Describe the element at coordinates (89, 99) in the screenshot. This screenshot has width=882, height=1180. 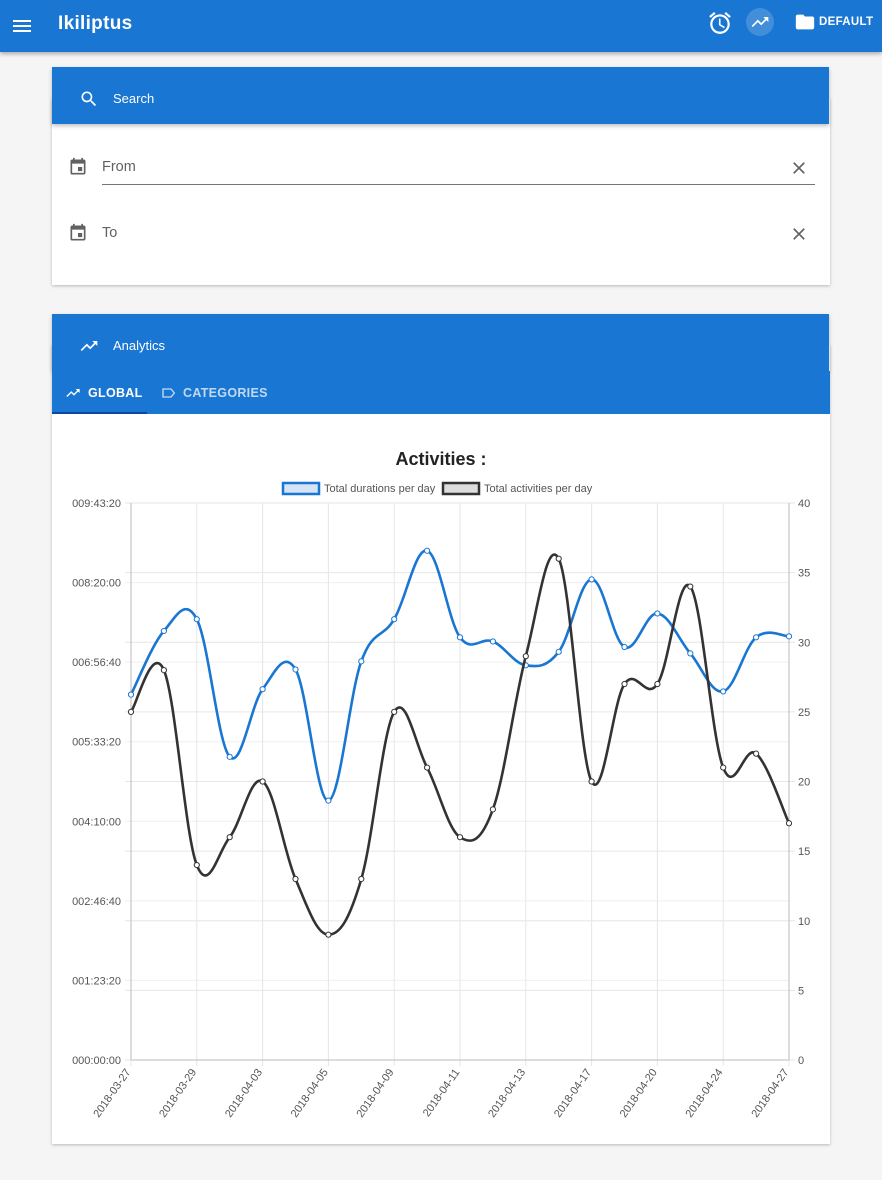
I see `search-icon` at that location.